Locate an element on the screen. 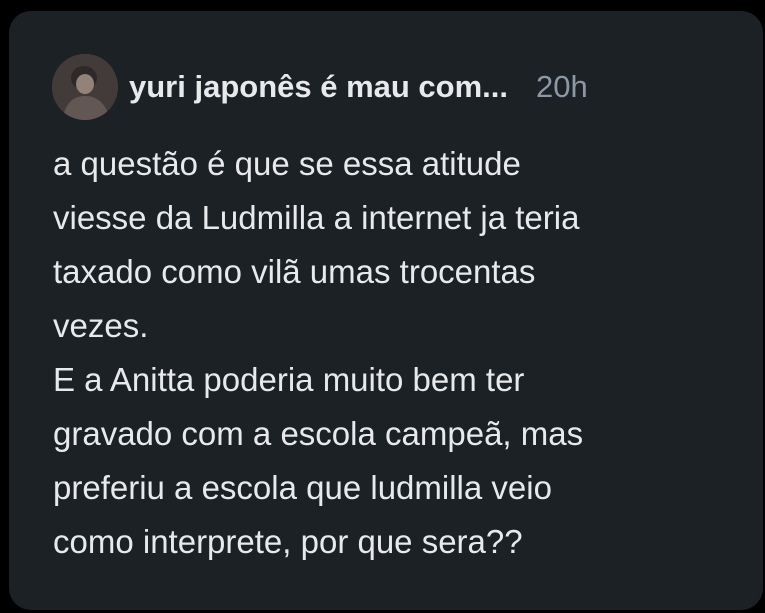 The width and height of the screenshot is (765, 613). tweet-header: yuri japonês é mau com... 20h is located at coordinates (320, 87).